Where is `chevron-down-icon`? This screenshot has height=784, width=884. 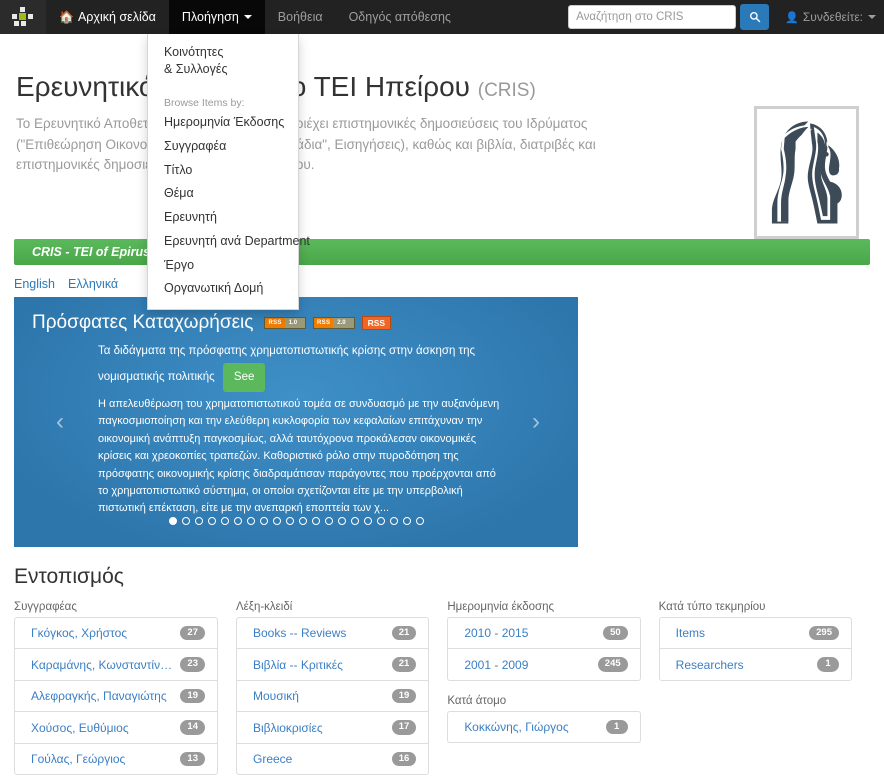 chevron-down-icon is located at coordinates (872, 17).